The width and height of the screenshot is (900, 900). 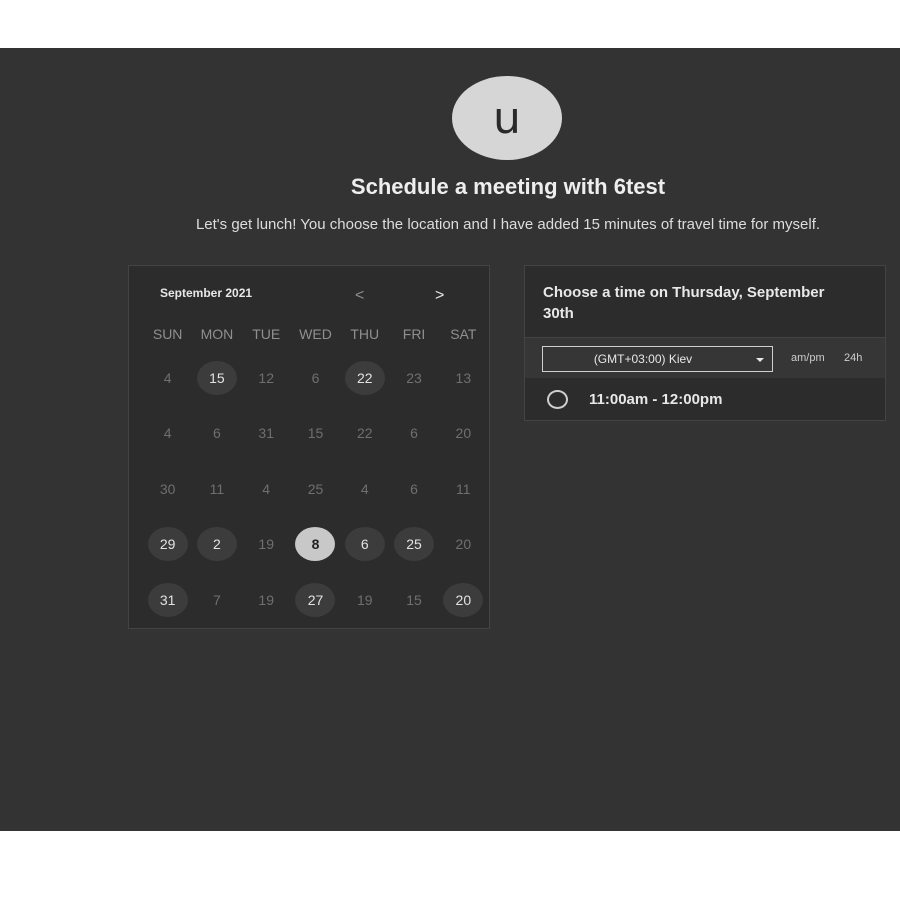 What do you see at coordinates (853, 358) in the screenshot?
I see `format-24h-toggle: 24h` at bounding box center [853, 358].